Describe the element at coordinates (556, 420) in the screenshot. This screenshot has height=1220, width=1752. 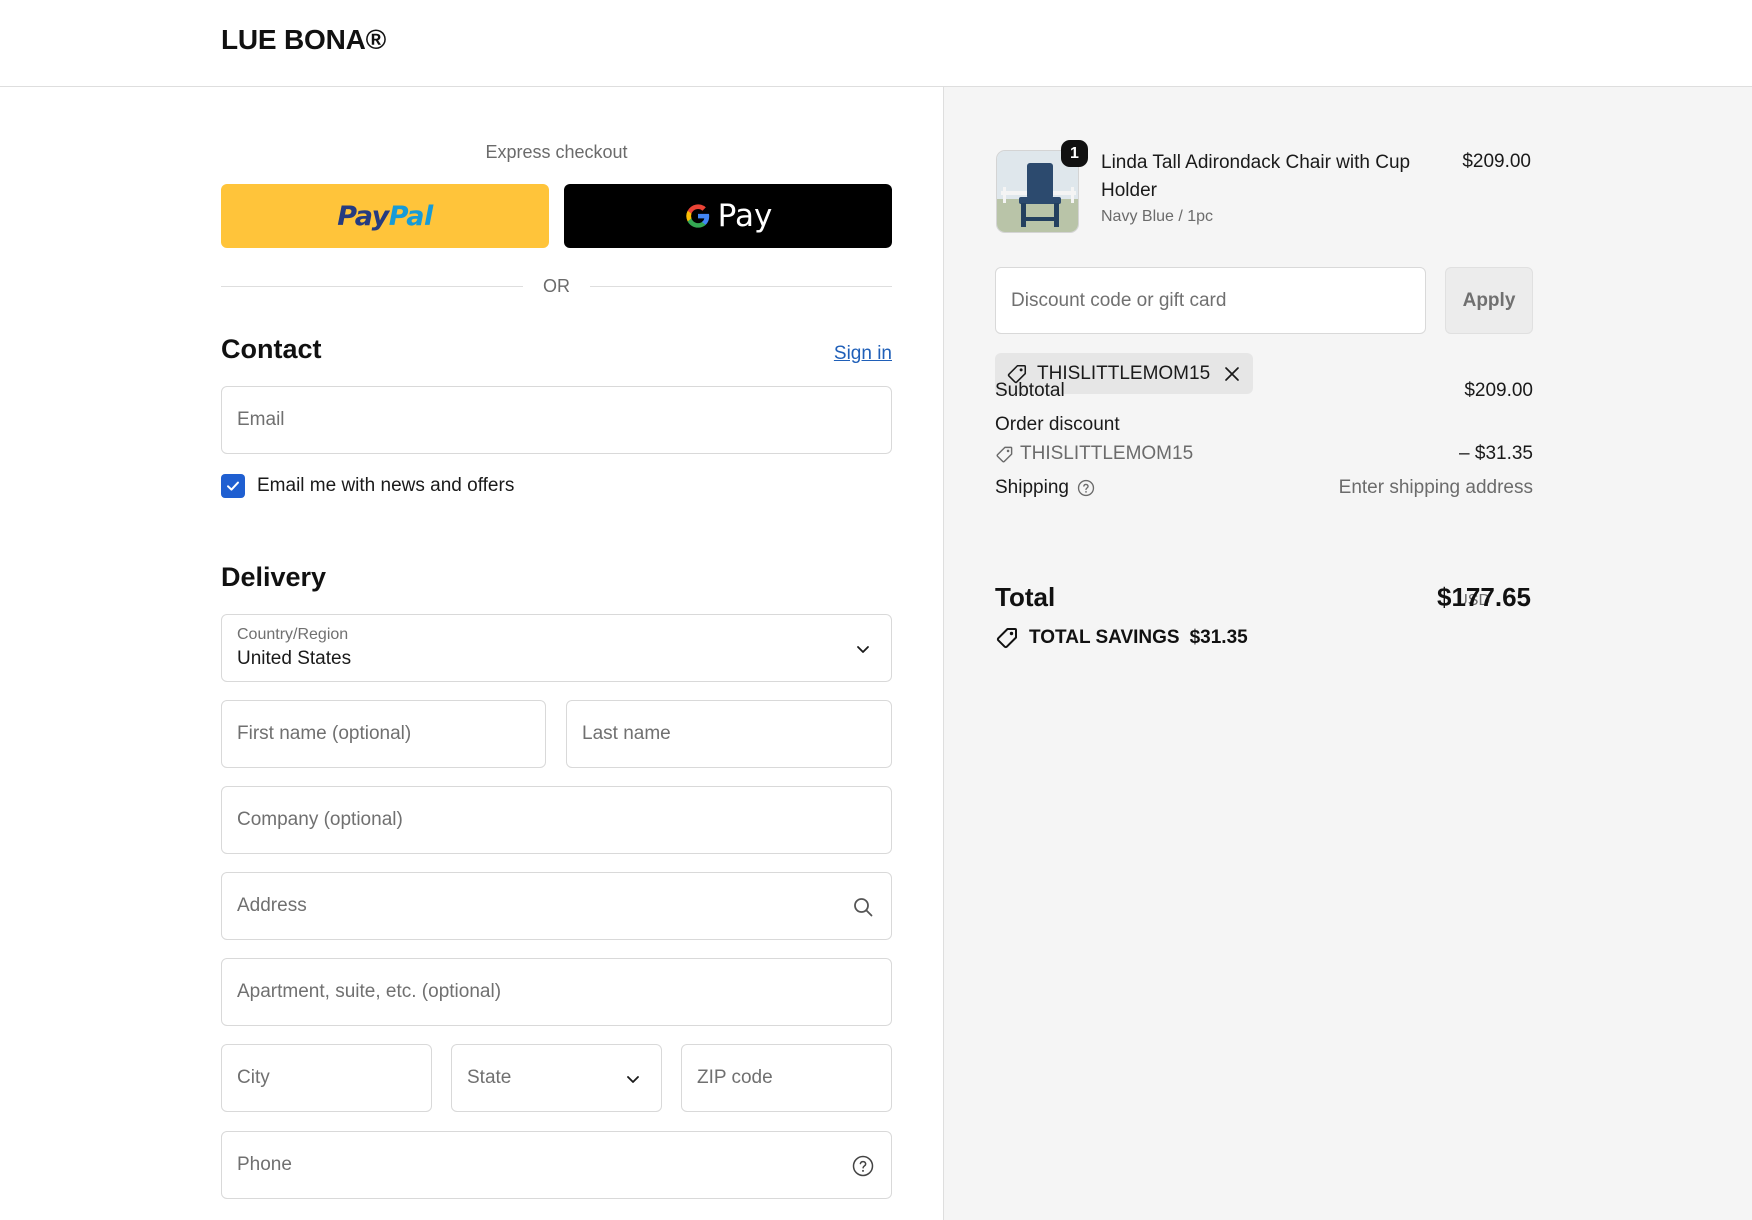
I see `email-field: Email` at that location.